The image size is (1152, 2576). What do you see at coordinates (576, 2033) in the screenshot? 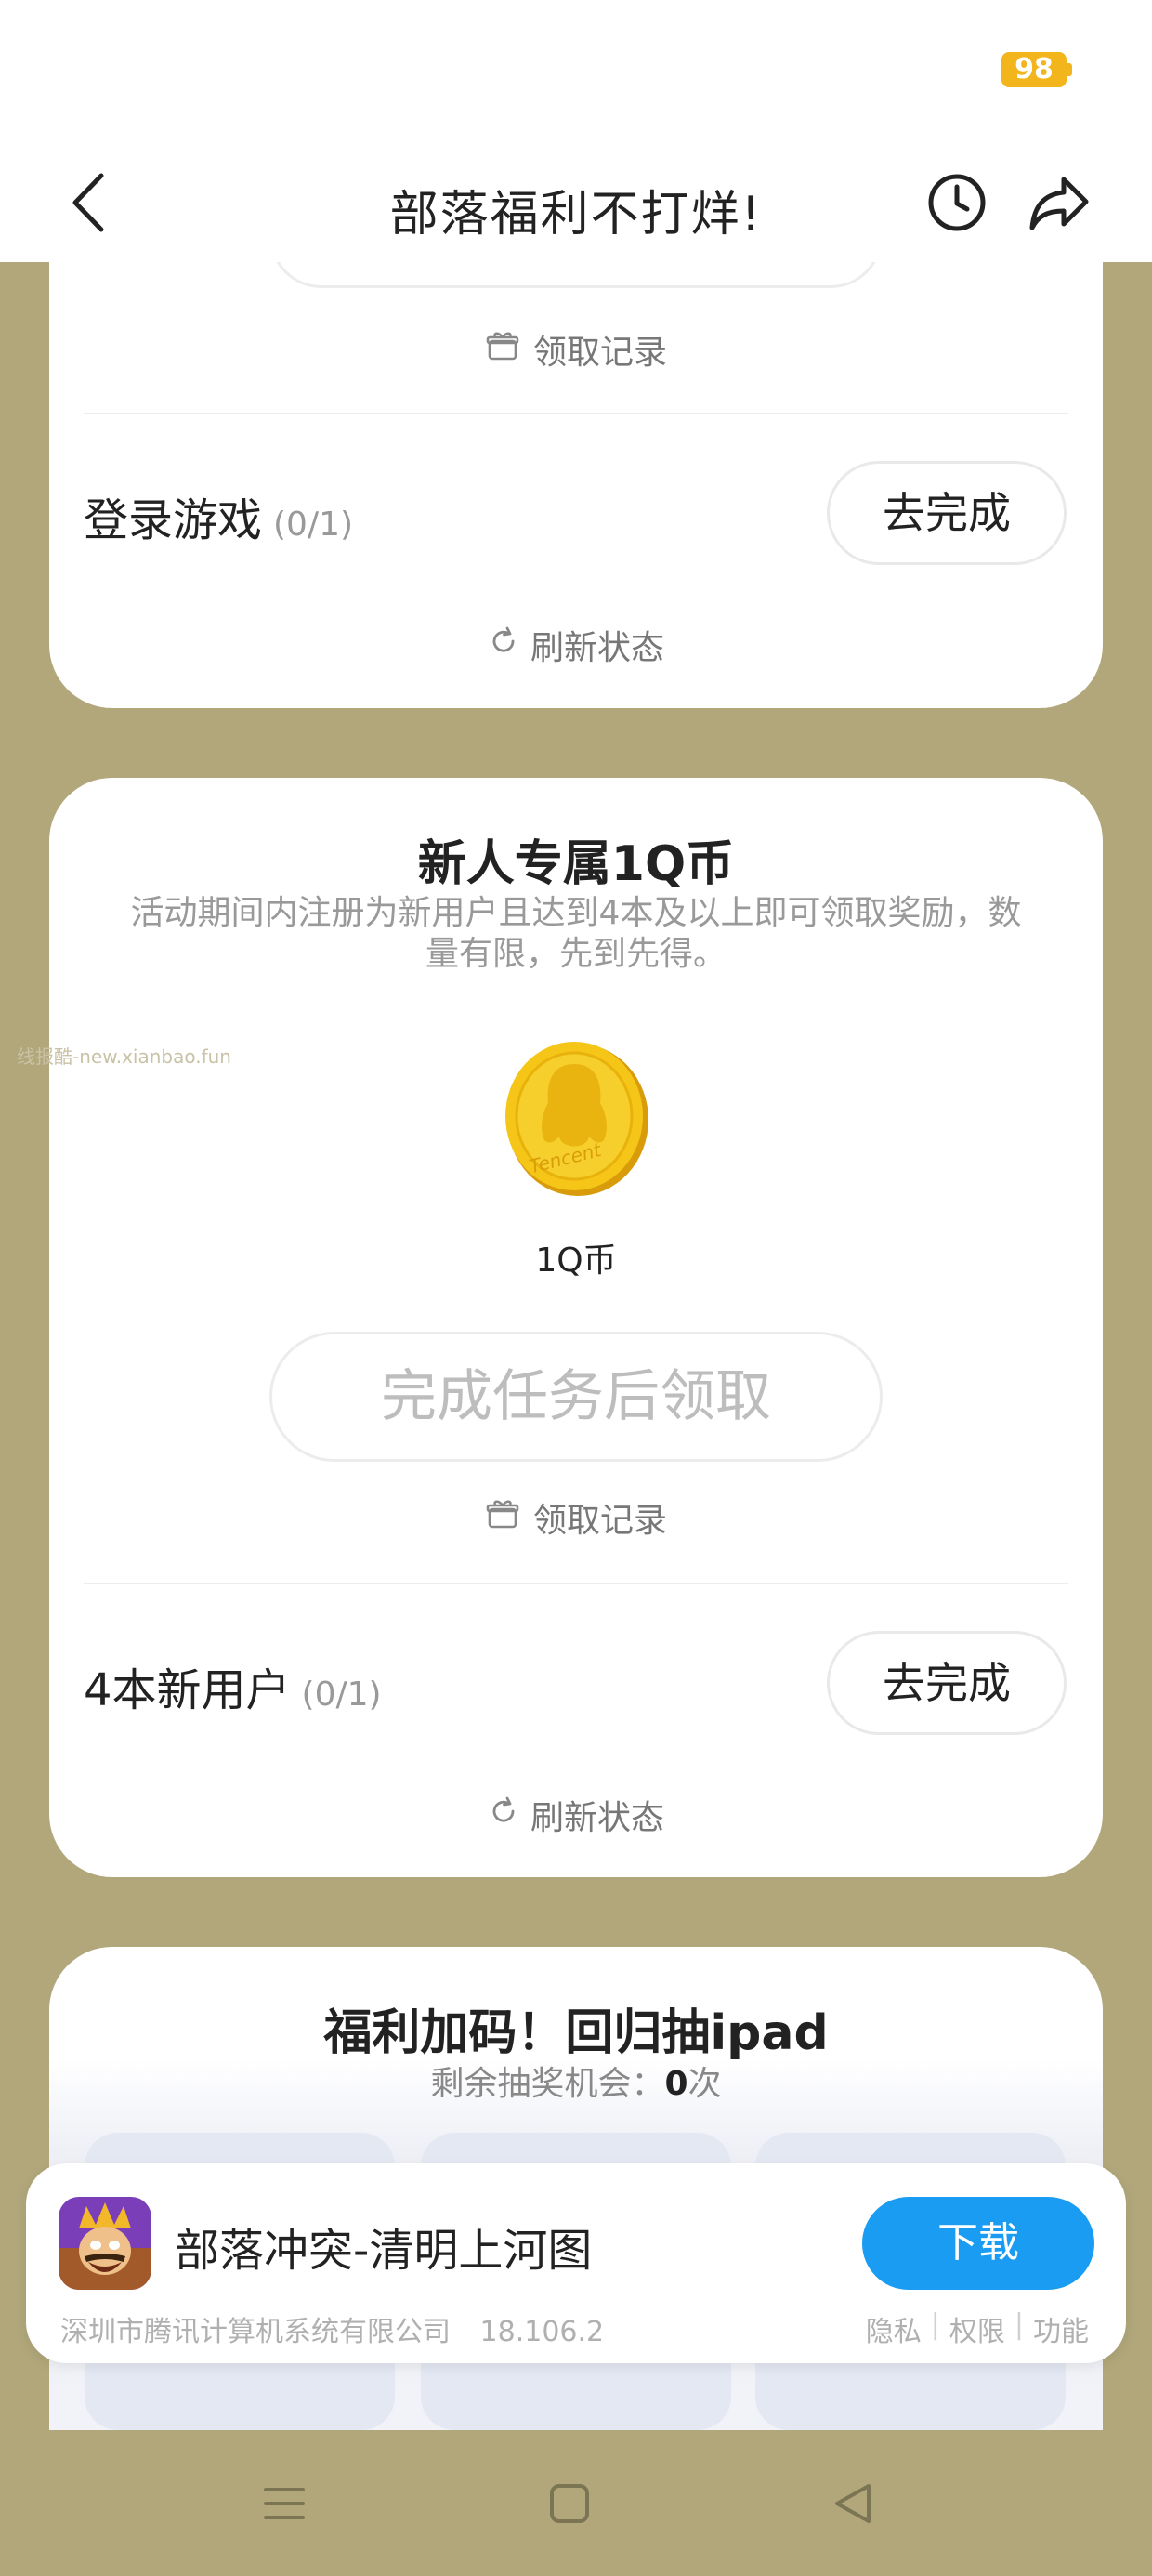
I see `card-title: 福利加码！回归抽ipad` at bounding box center [576, 2033].